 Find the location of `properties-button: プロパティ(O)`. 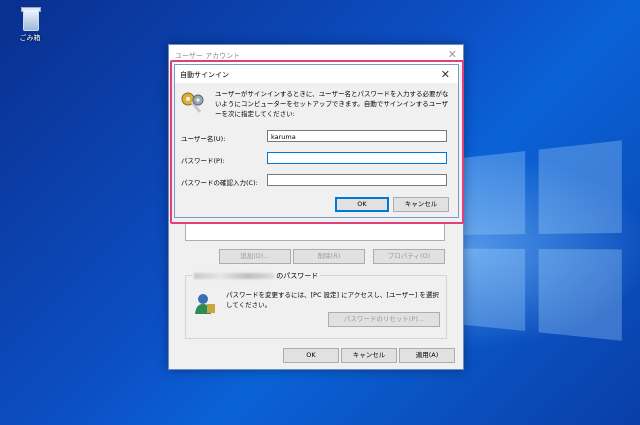

properties-button: プロパティ(O) is located at coordinates (409, 256).